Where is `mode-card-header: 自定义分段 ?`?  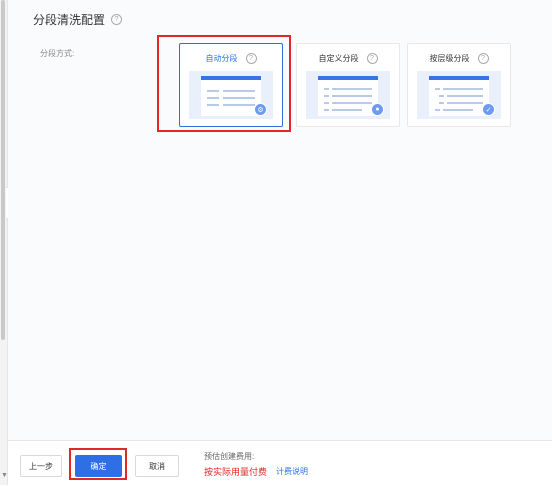
mode-card-header: 自定义分段 ? is located at coordinates (348, 58).